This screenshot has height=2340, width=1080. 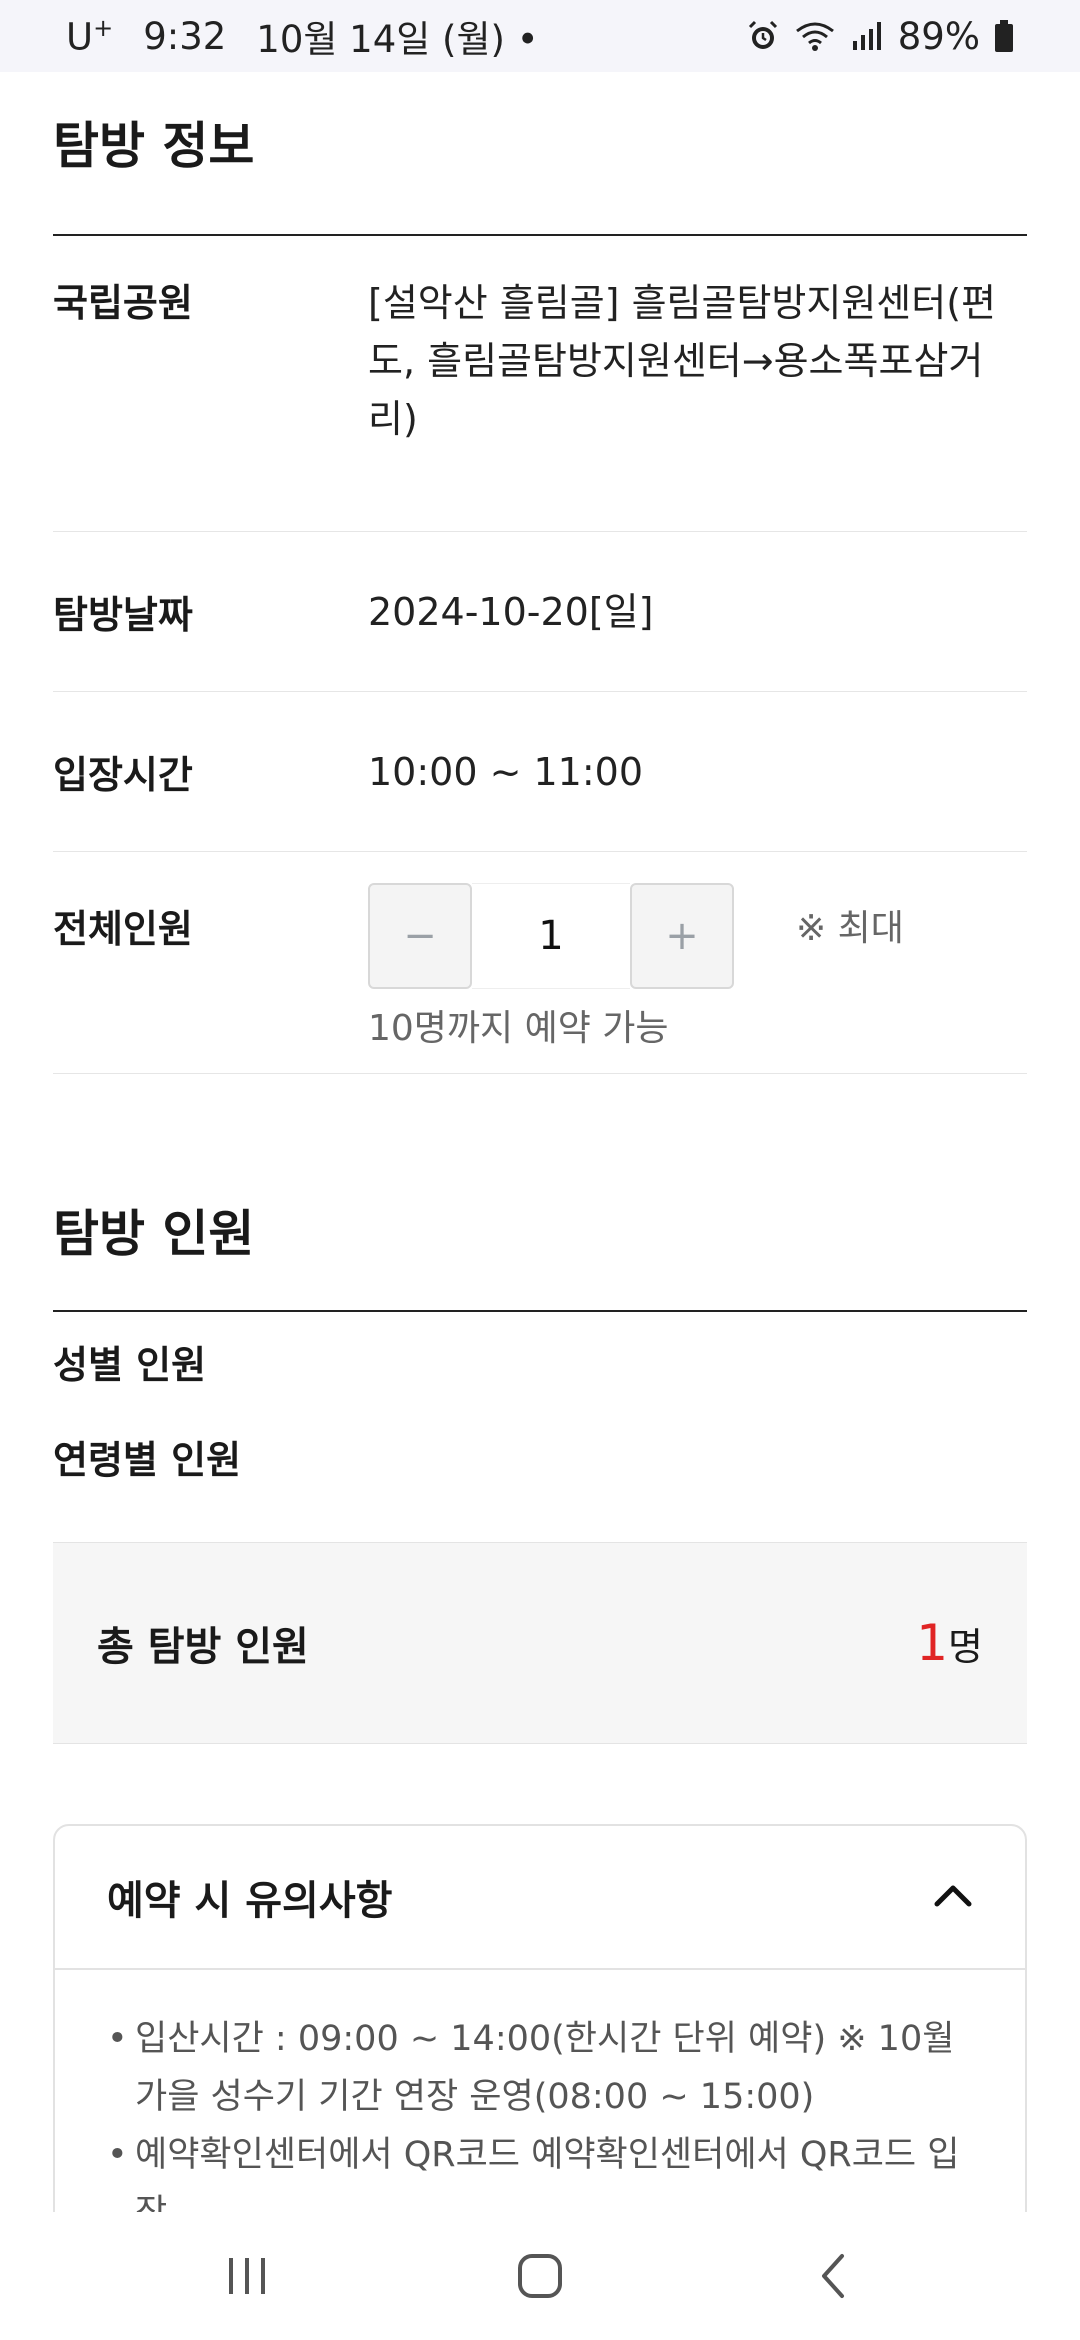 I want to click on date-row: 탐방날짜 2024-10-20[일], so click(x=540, y=612).